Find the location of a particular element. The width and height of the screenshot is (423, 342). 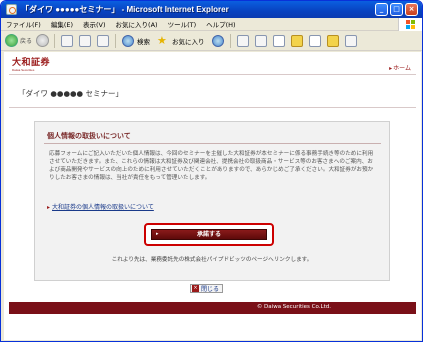

edit-icon is located at coordinates (278, 40).